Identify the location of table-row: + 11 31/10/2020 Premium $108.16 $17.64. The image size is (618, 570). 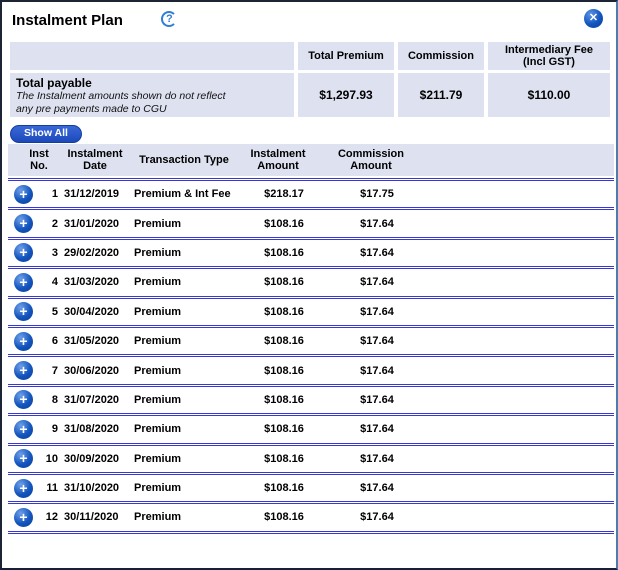
(311, 490).